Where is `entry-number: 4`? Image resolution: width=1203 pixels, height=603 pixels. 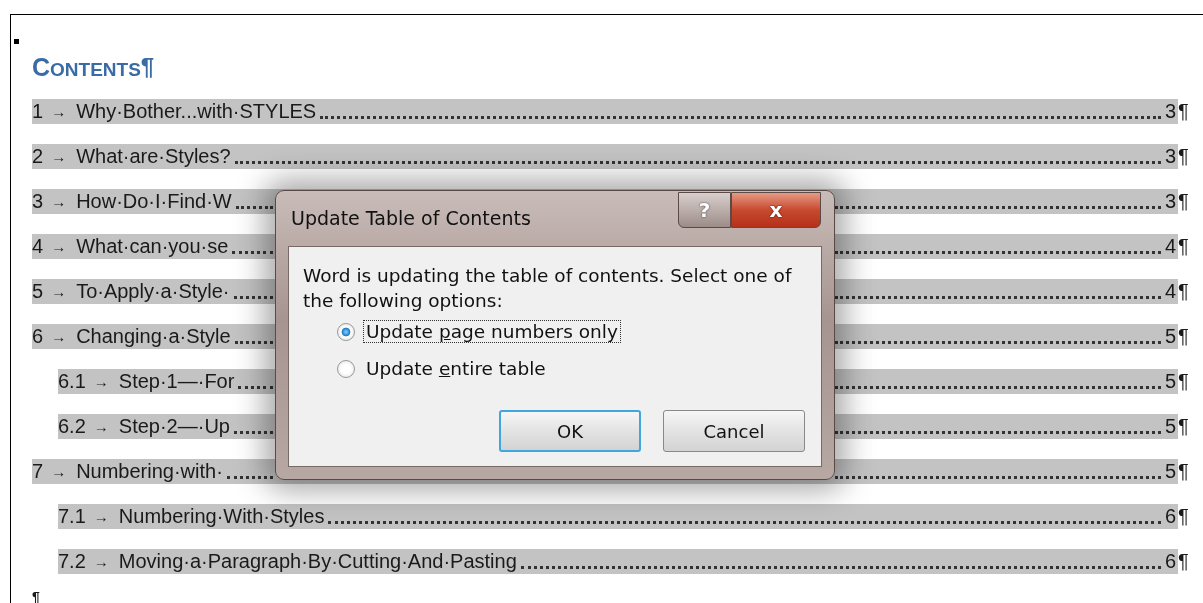 entry-number: 4 is located at coordinates (38, 246).